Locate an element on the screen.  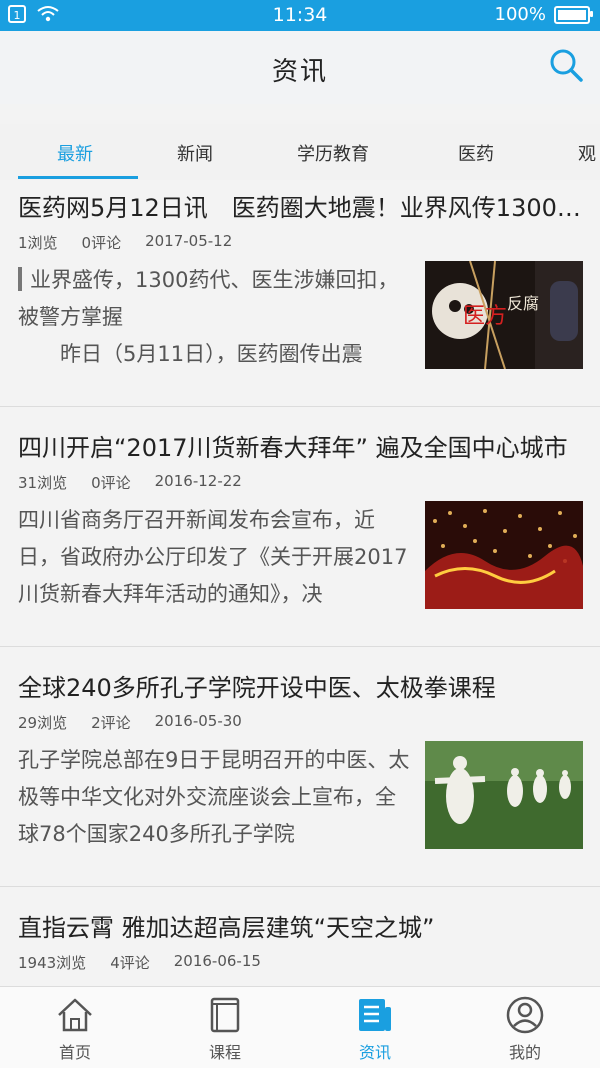
book-icon is located at coordinates (225, 1015).